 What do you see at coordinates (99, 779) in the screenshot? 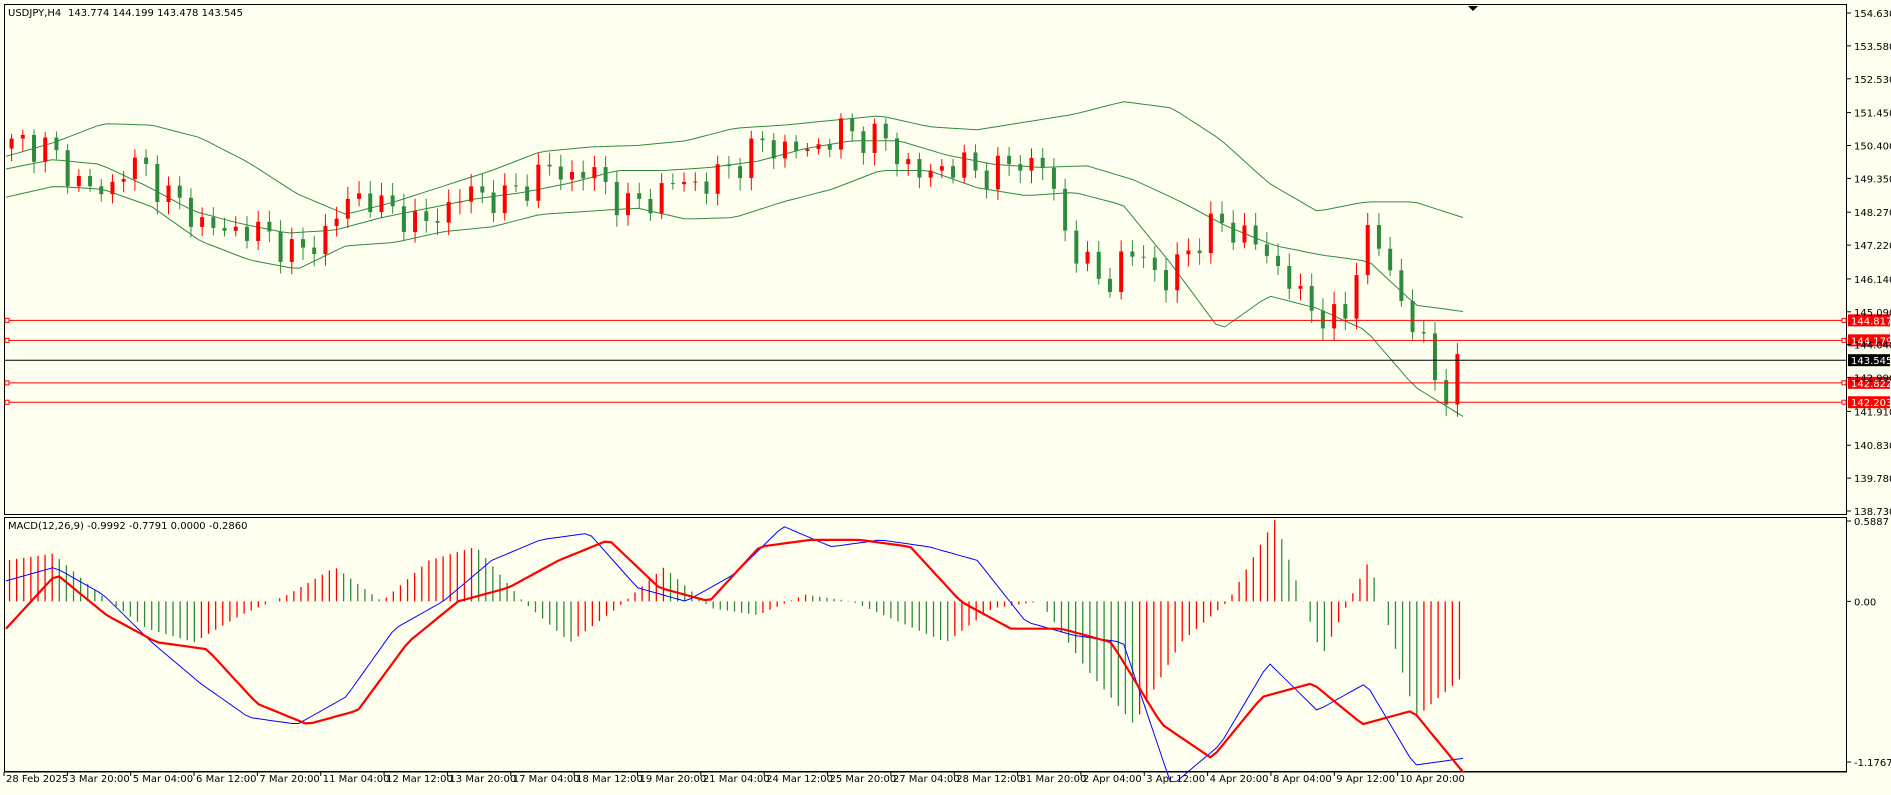
I see `time-tick-label: 3 Mar 20:00` at bounding box center [99, 779].